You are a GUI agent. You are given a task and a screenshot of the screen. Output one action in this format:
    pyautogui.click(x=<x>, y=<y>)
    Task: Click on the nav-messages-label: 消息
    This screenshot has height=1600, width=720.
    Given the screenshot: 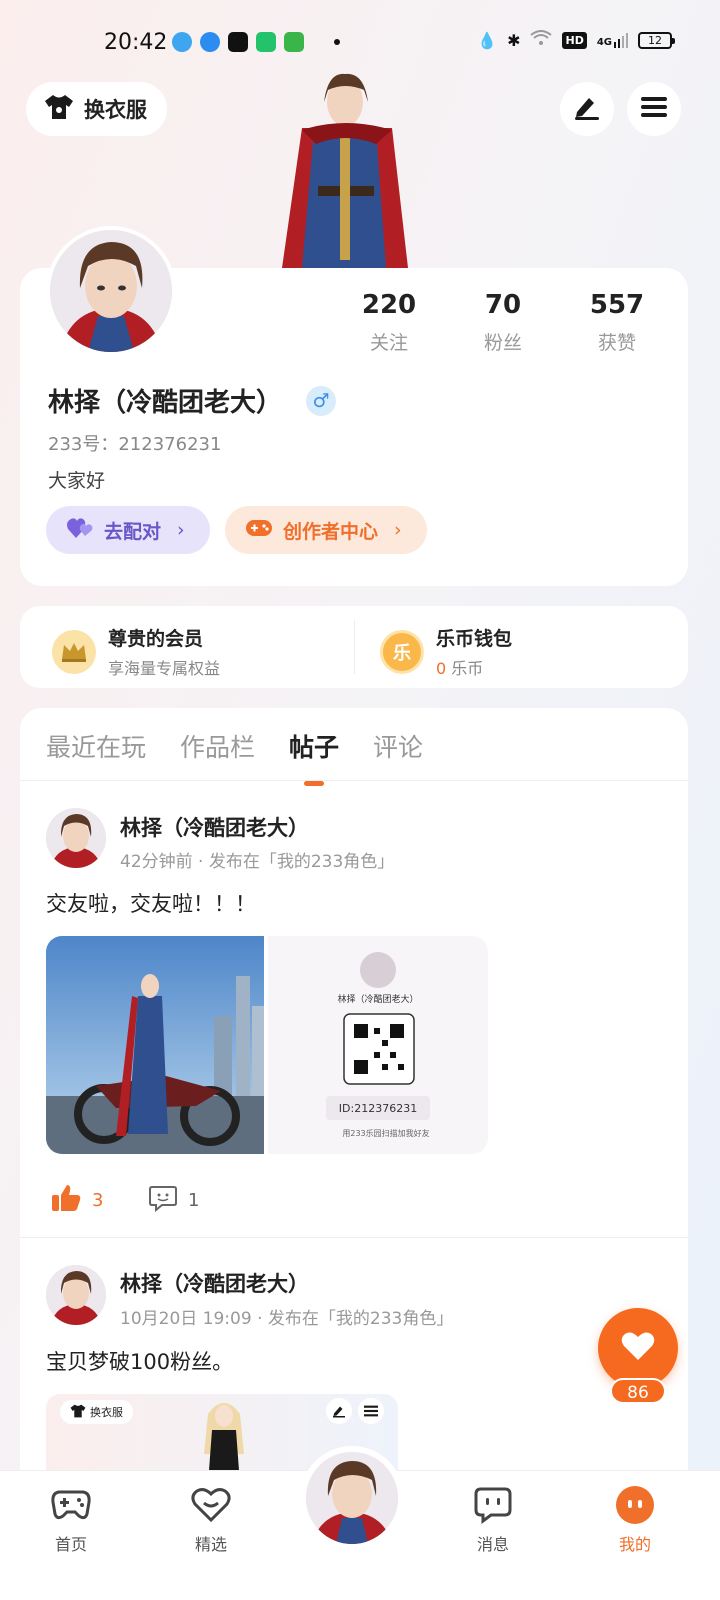 What is the action you would take?
    pyautogui.click(x=492, y=1544)
    